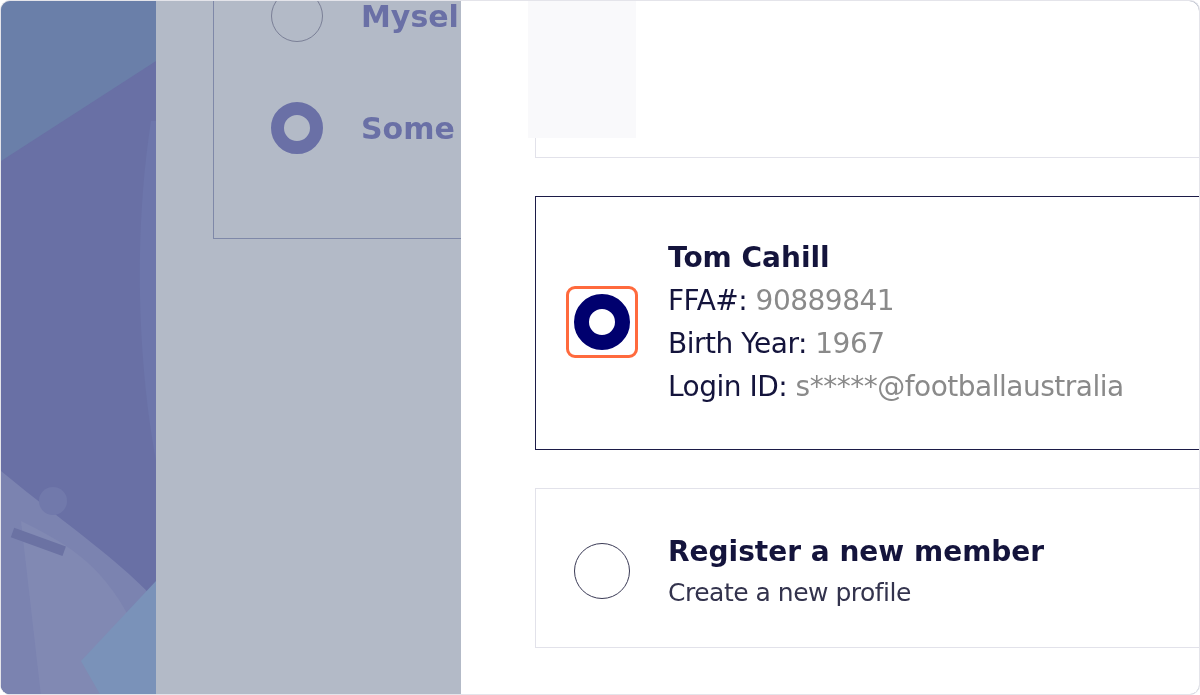 The width and height of the screenshot is (1200, 695). I want to click on member-detail: Birth Year: 1967, so click(777, 343).